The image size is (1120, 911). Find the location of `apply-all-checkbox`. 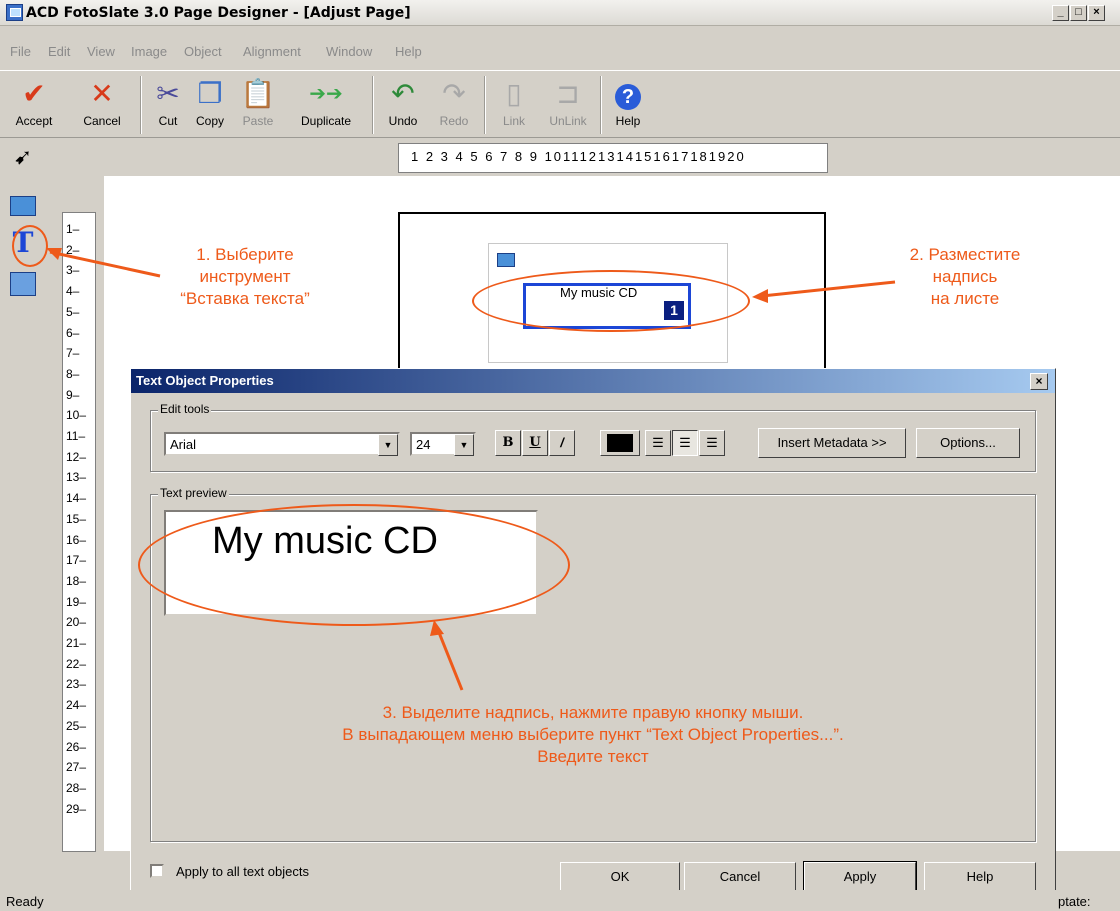

apply-all-checkbox is located at coordinates (157, 871).